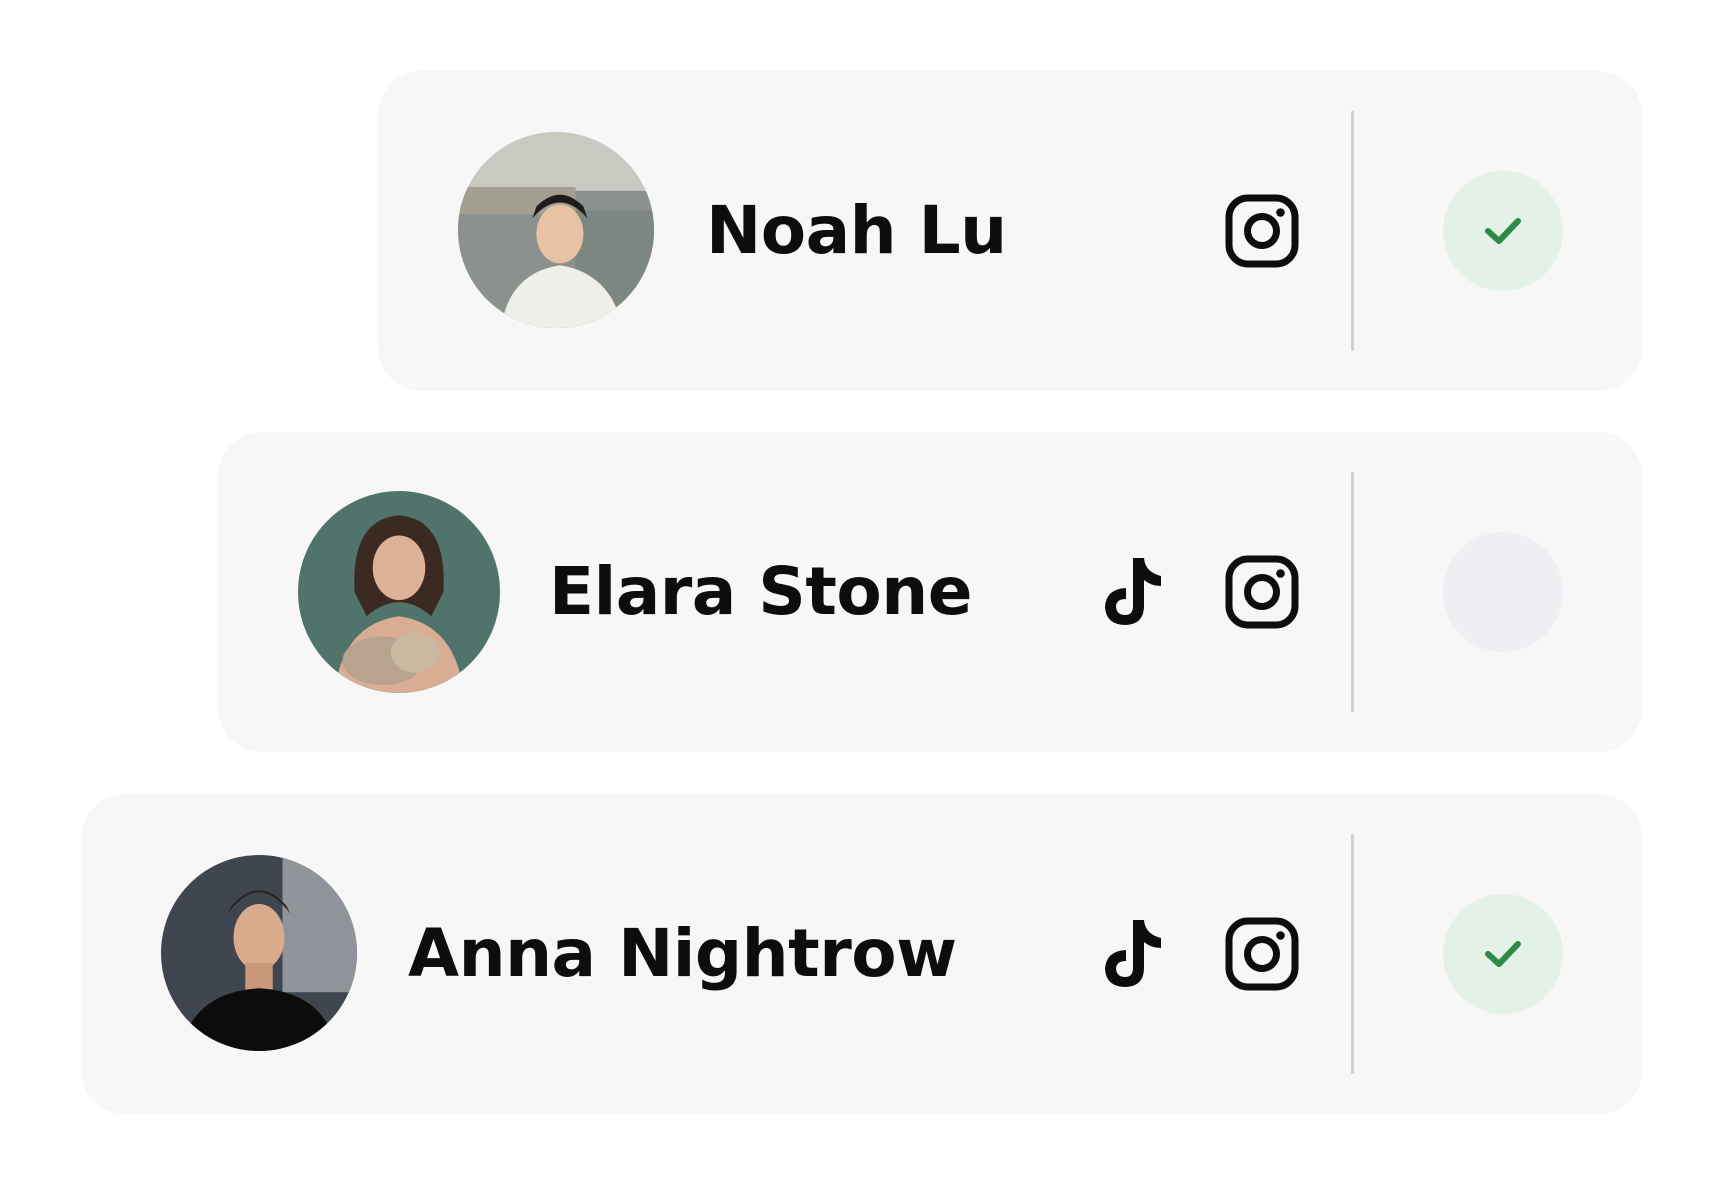 This screenshot has height=1180, width=1710. Describe the element at coordinates (856, 230) in the screenshot. I see `creator-name: Noah Lu` at that location.